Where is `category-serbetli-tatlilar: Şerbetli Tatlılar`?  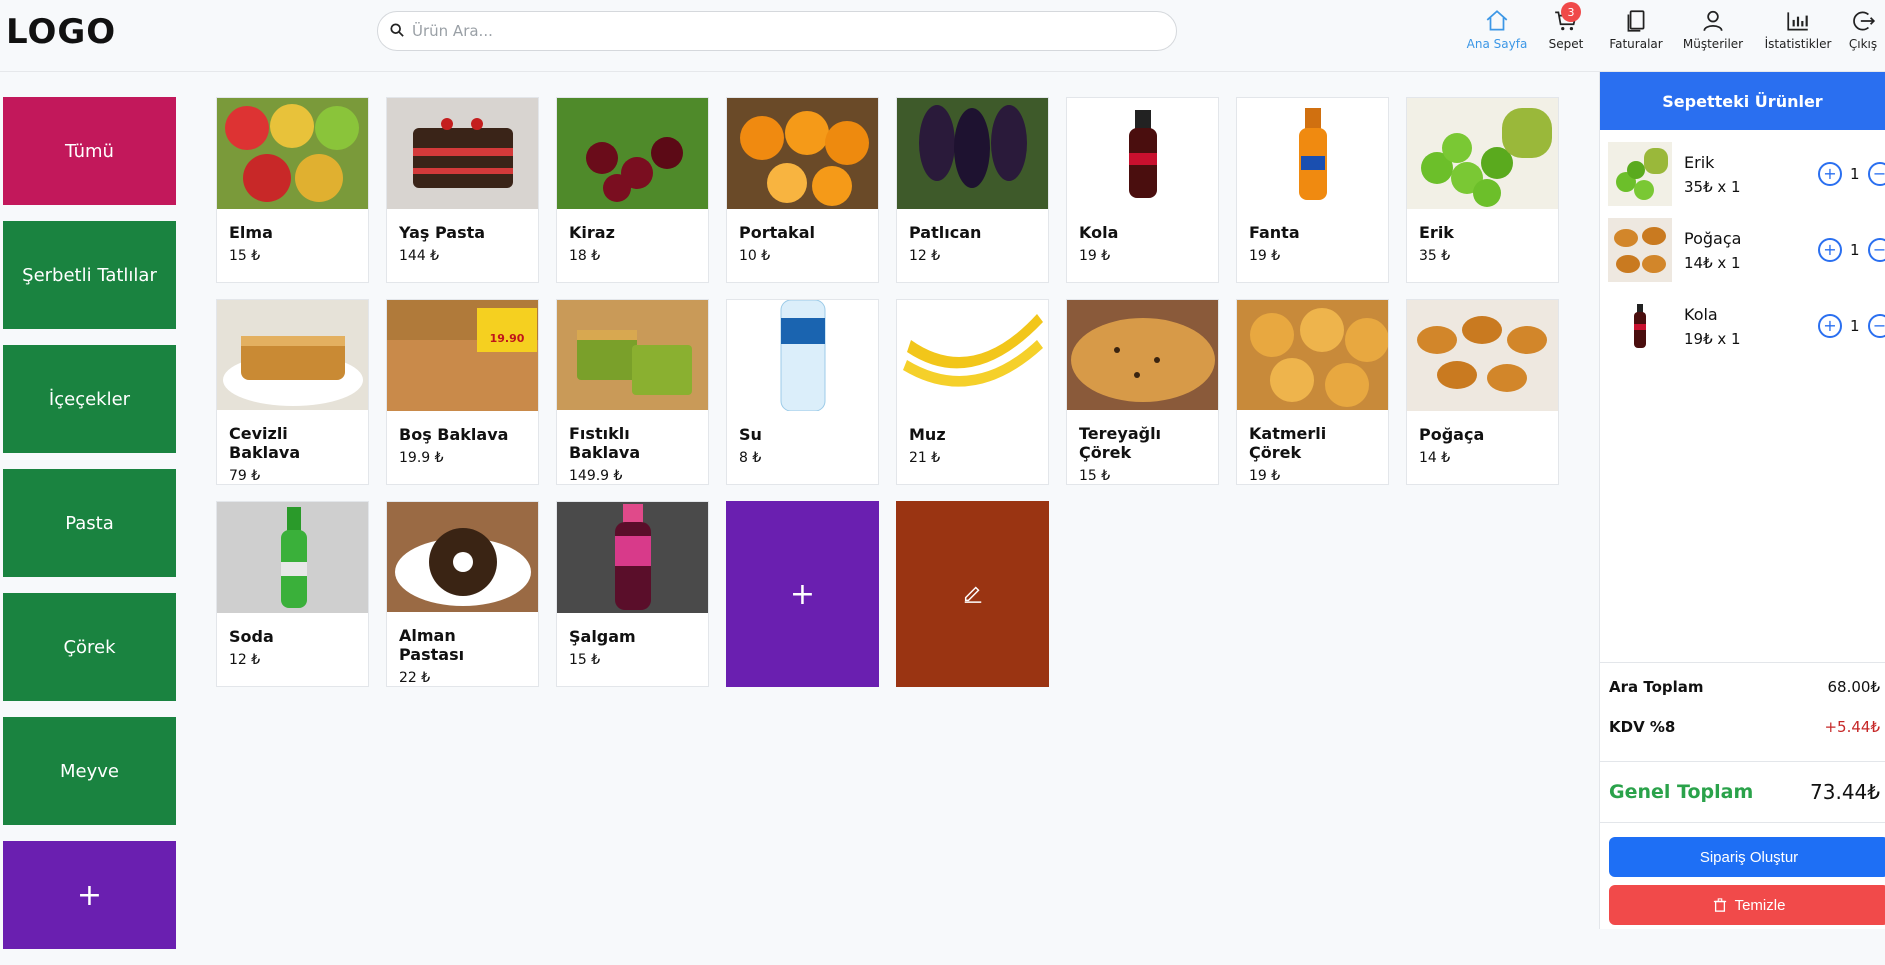 category-serbetli-tatlilar: Şerbetli Tatlılar is located at coordinates (89, 275).